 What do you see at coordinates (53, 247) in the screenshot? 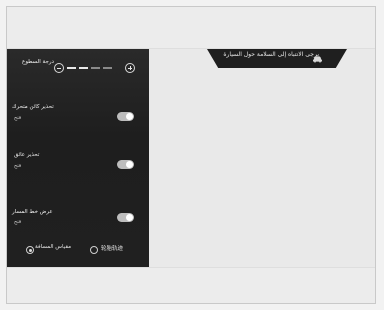
I see `radio-label-distance-scale: مقياس المسافة` at bounding box center [53, 247].